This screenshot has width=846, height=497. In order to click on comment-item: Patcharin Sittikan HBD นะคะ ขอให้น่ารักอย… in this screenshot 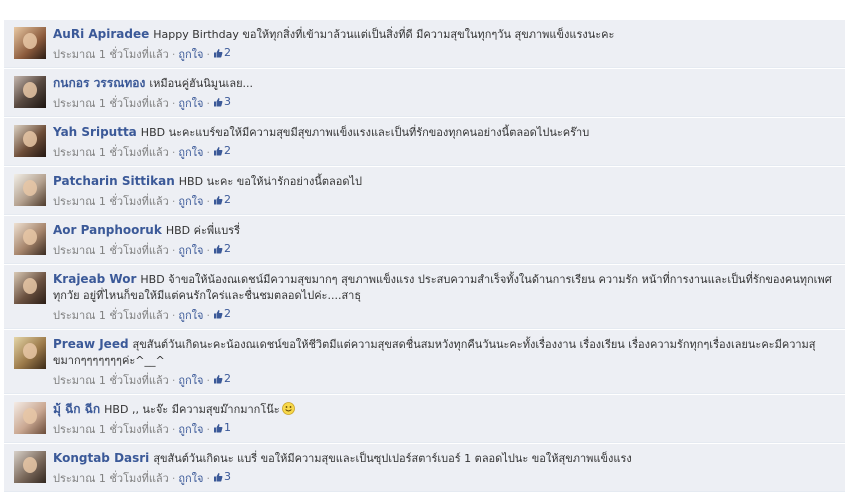, I will do `click(424, 191)`.